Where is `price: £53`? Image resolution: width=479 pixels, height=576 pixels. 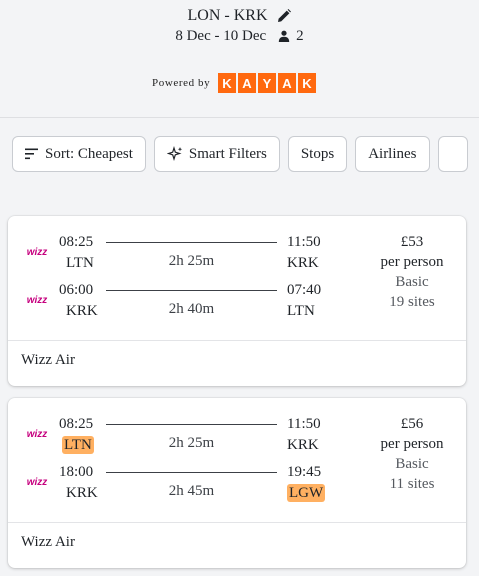
price: £53 is located at coordinates (412, 242).